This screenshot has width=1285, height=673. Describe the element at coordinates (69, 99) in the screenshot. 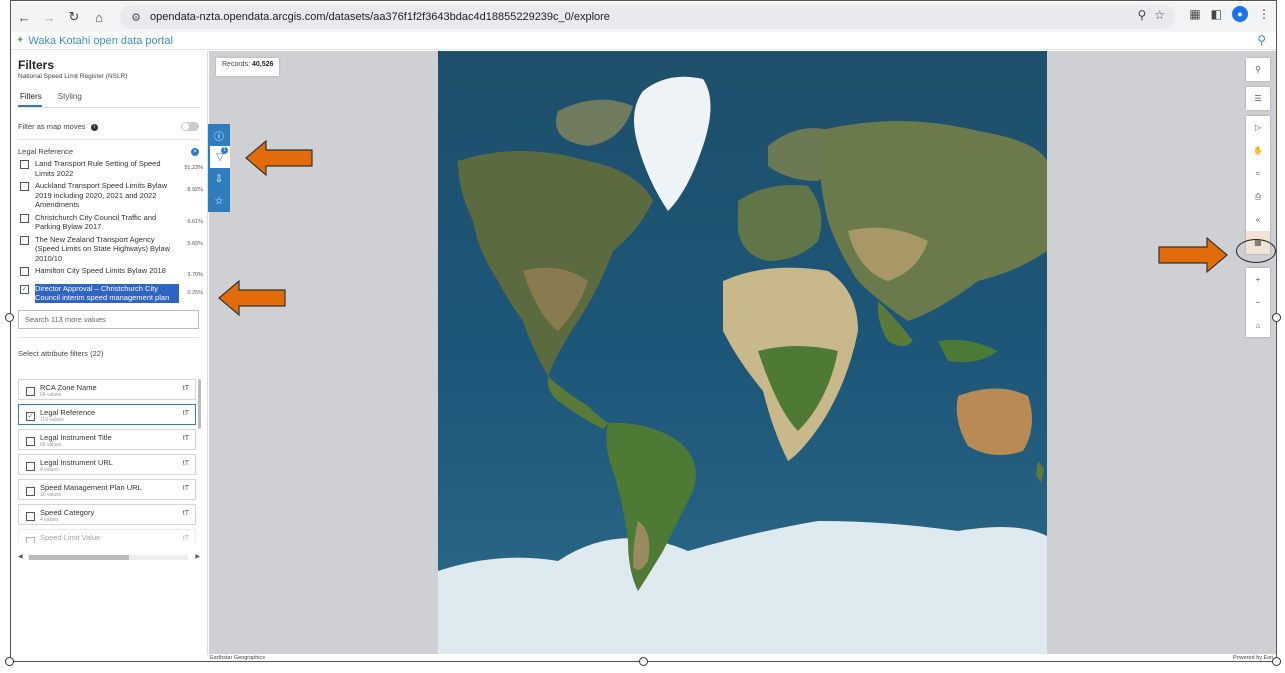

I see `tab-styling: Styling` at that location.